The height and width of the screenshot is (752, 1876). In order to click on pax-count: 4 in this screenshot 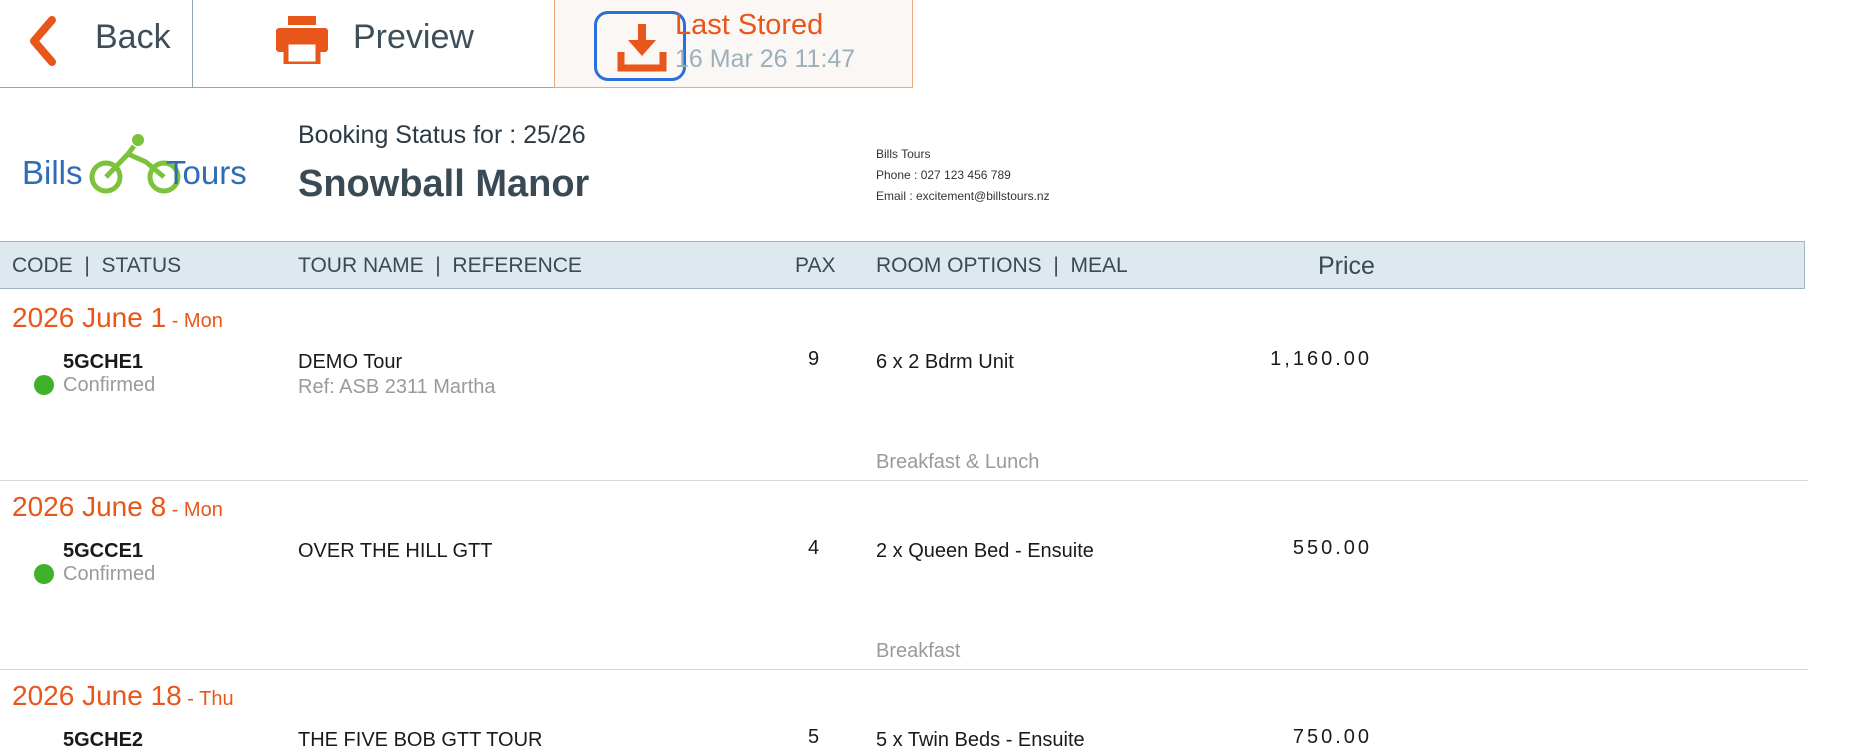, I will do `click(814, 548)`.